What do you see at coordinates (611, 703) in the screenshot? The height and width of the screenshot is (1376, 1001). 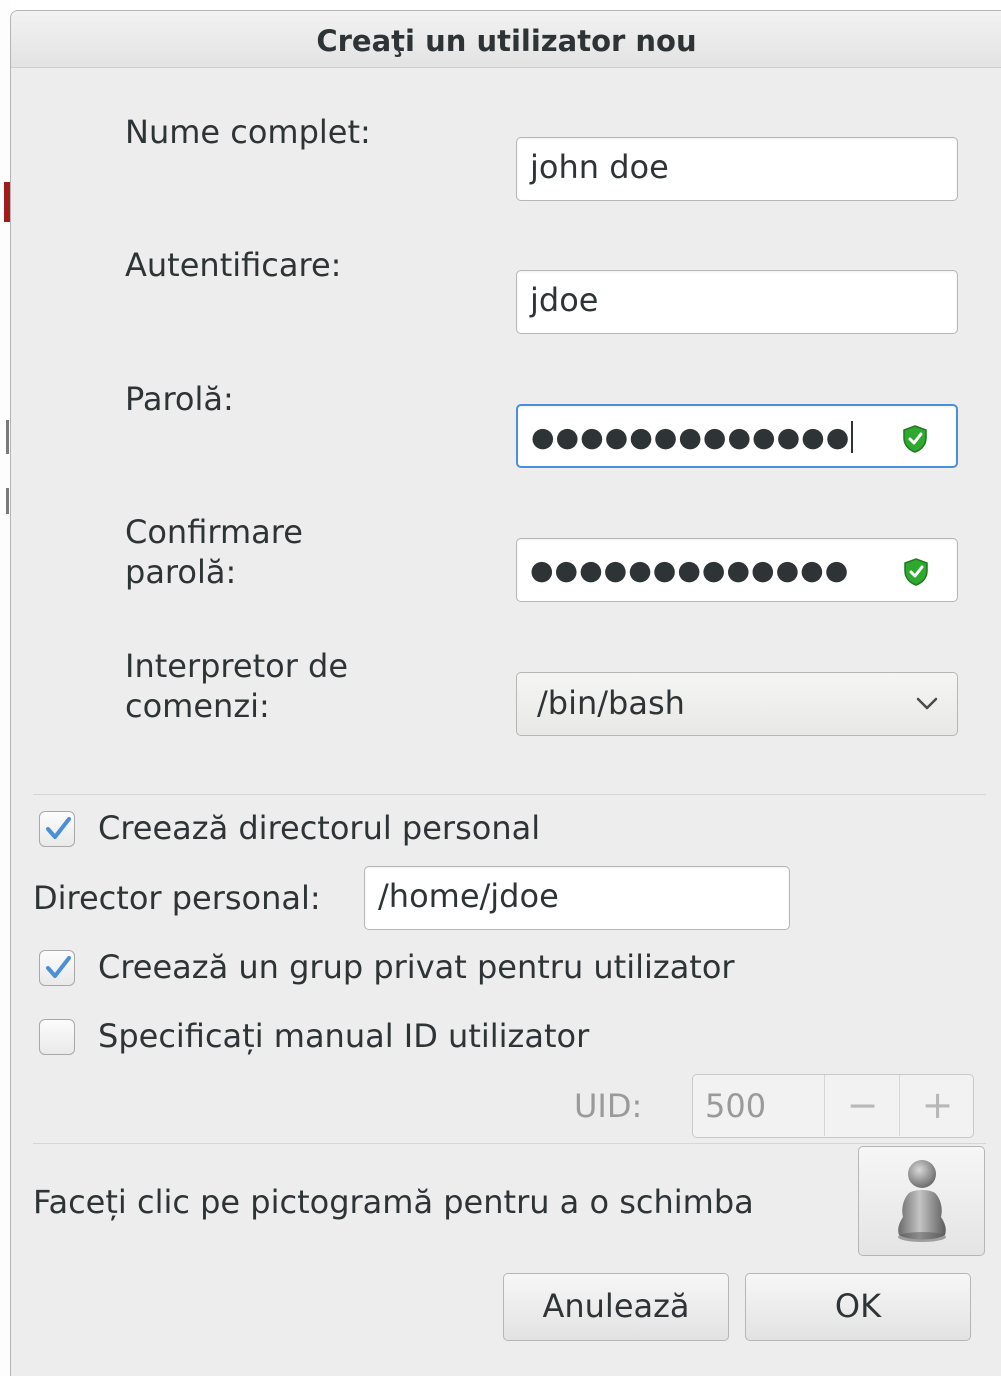 I see `shell-value: /bin/bash` at bounding box center [611, 703].